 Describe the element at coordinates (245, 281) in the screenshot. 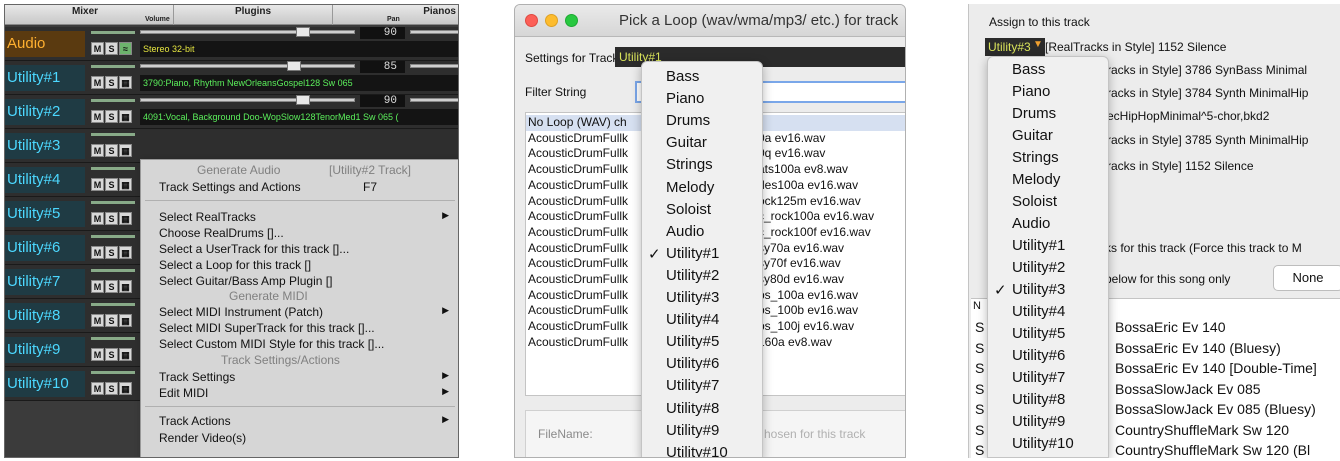

I see `menu-item-select-plugin: Select Guitar/Bass Amp Plugin []` at that location.